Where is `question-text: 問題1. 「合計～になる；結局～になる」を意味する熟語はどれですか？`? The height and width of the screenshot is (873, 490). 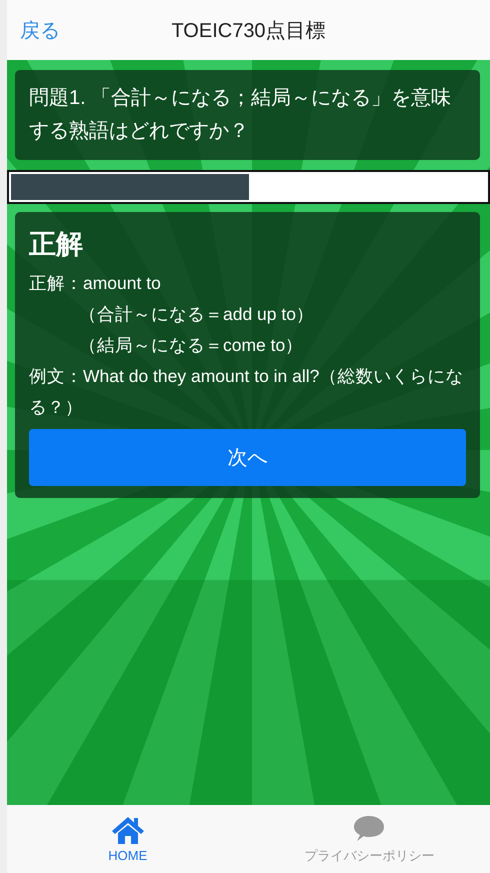 question-text: 問題1. 「合計～になる；結局～になる」を意味する熟語はどれですか？ is located at coordinates (240, 115).